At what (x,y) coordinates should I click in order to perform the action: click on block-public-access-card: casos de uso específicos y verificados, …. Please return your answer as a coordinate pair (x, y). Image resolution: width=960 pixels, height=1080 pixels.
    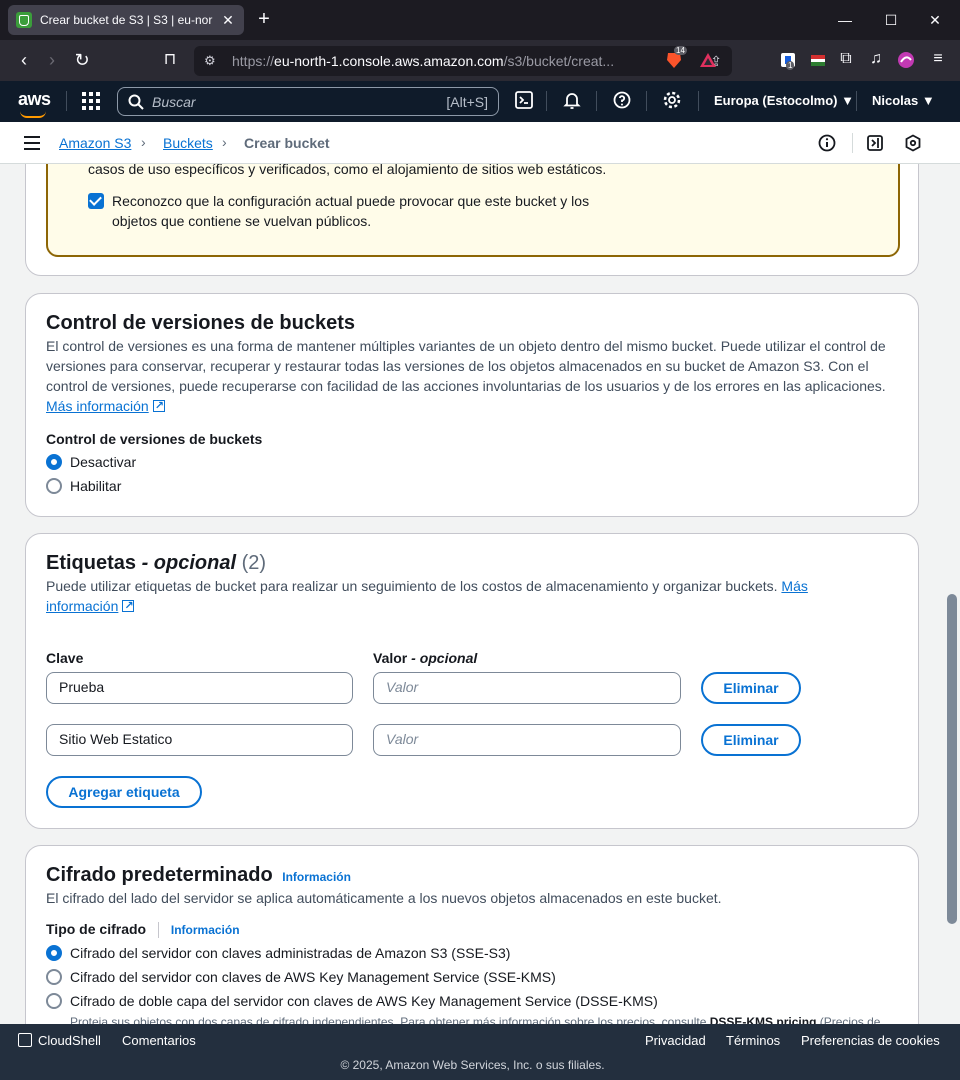
    Looking at the image, I should click on (472, 220).